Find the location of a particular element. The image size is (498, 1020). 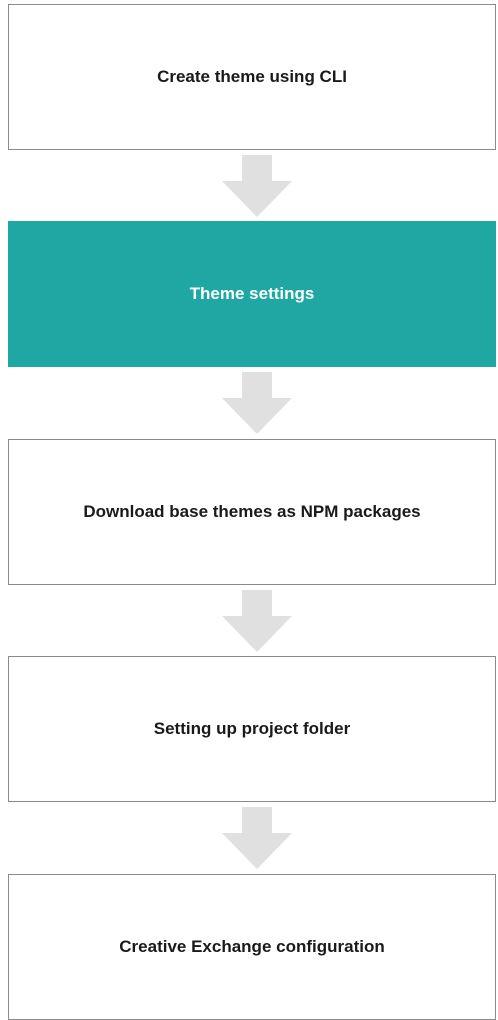

step-download-base-themes: Download base themes as NPM packages is located at coordinates (252, 512).